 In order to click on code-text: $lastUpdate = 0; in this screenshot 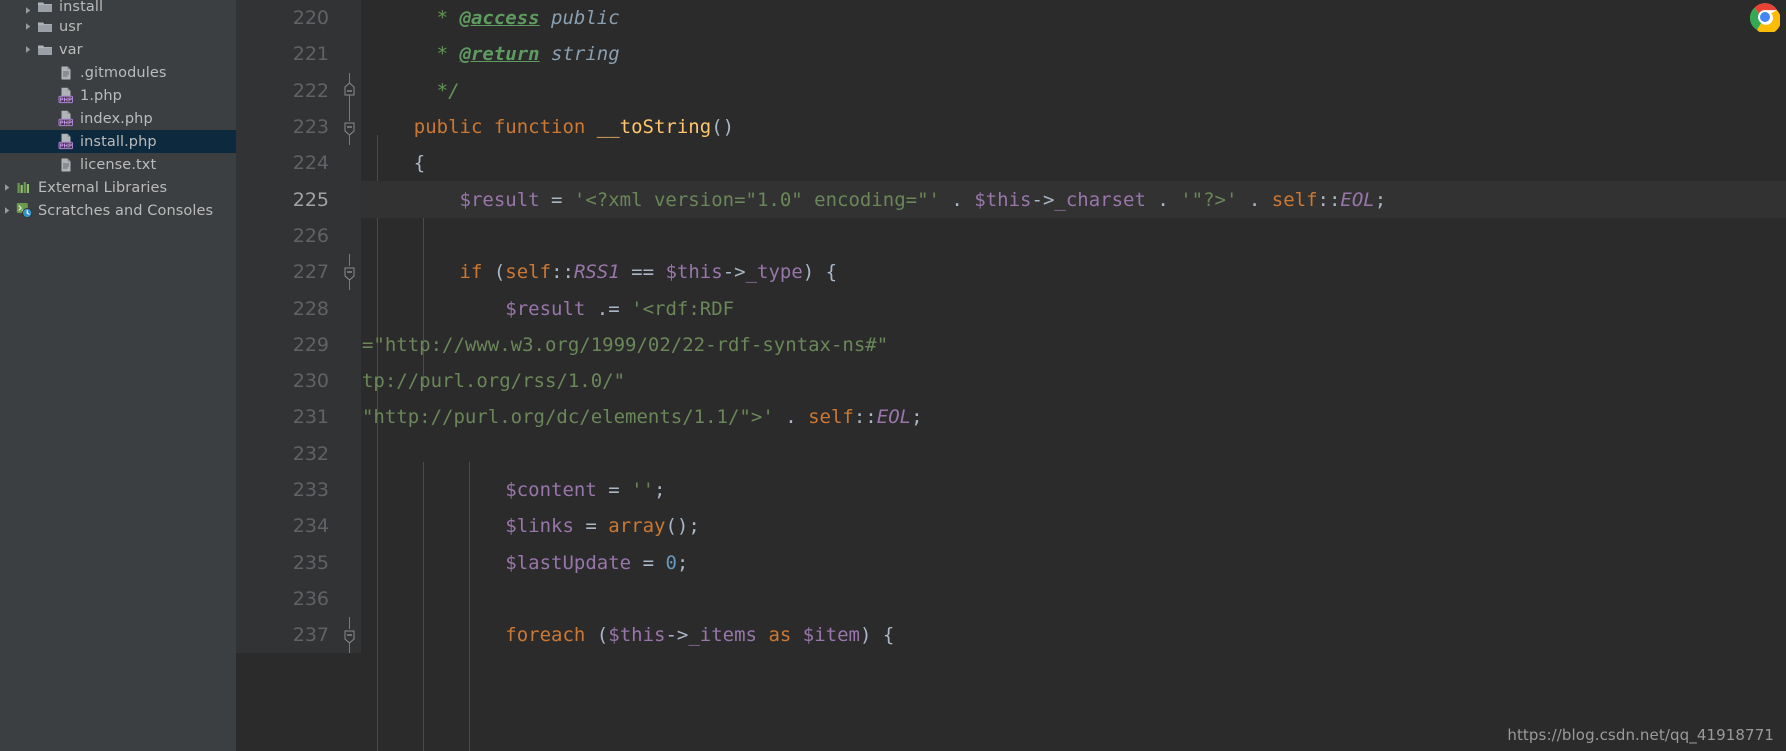, I will do `click(1073, 563)`.